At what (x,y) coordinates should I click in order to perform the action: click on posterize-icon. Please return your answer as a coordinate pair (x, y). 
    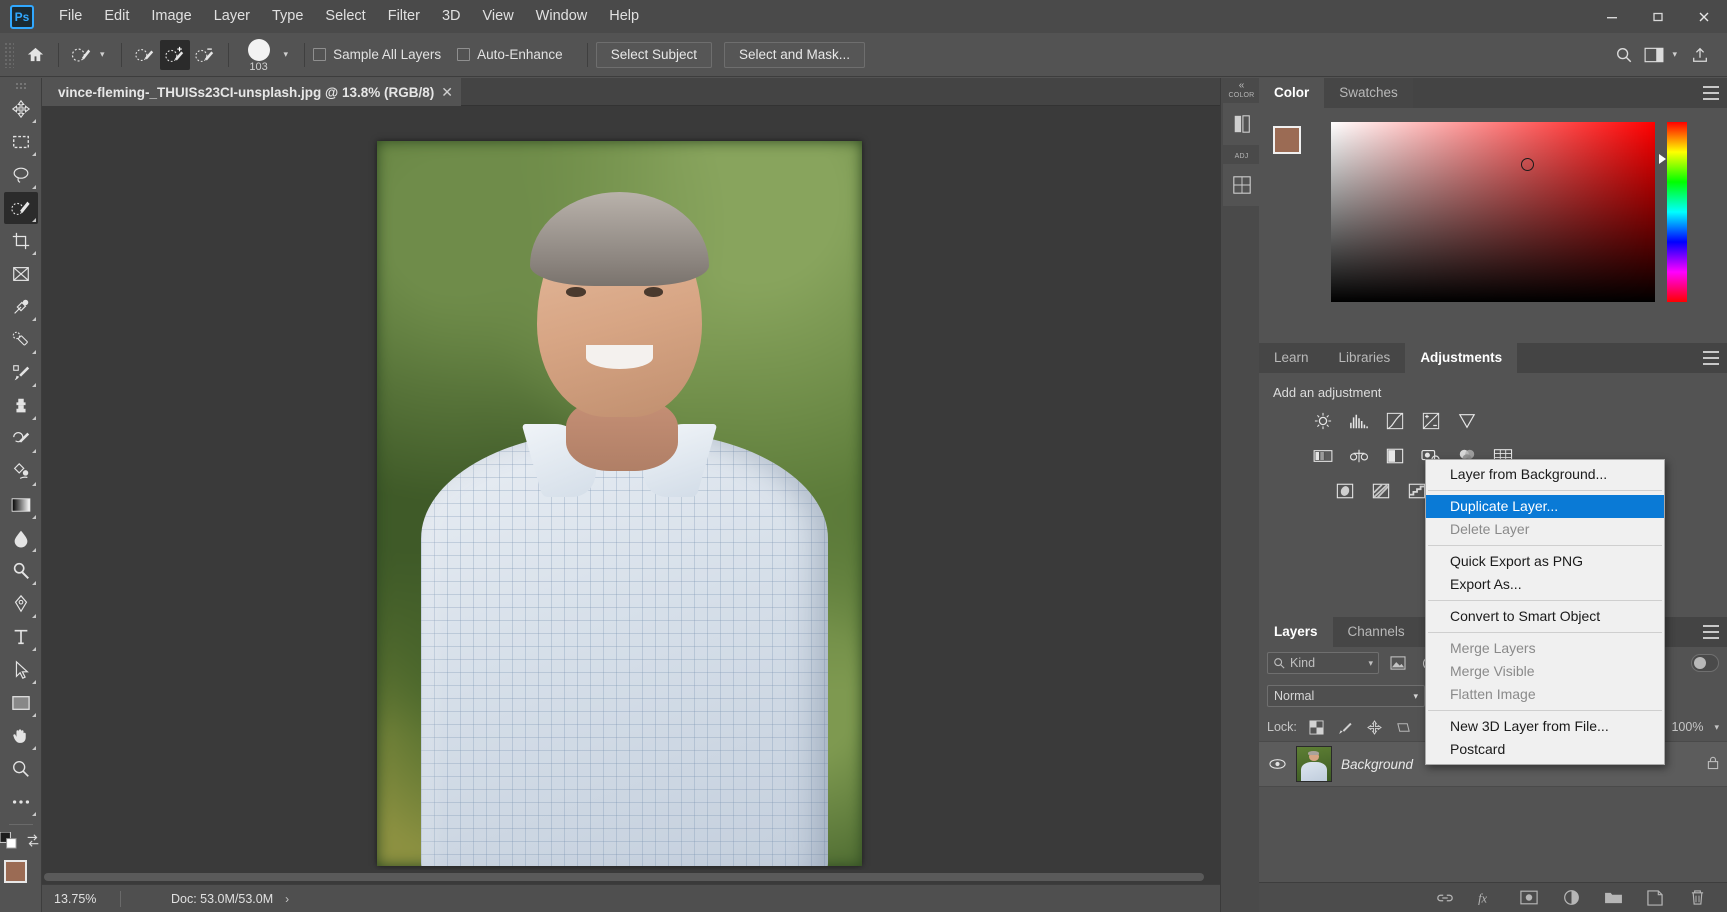
    Looking at the image, I should click on (1381, 491).